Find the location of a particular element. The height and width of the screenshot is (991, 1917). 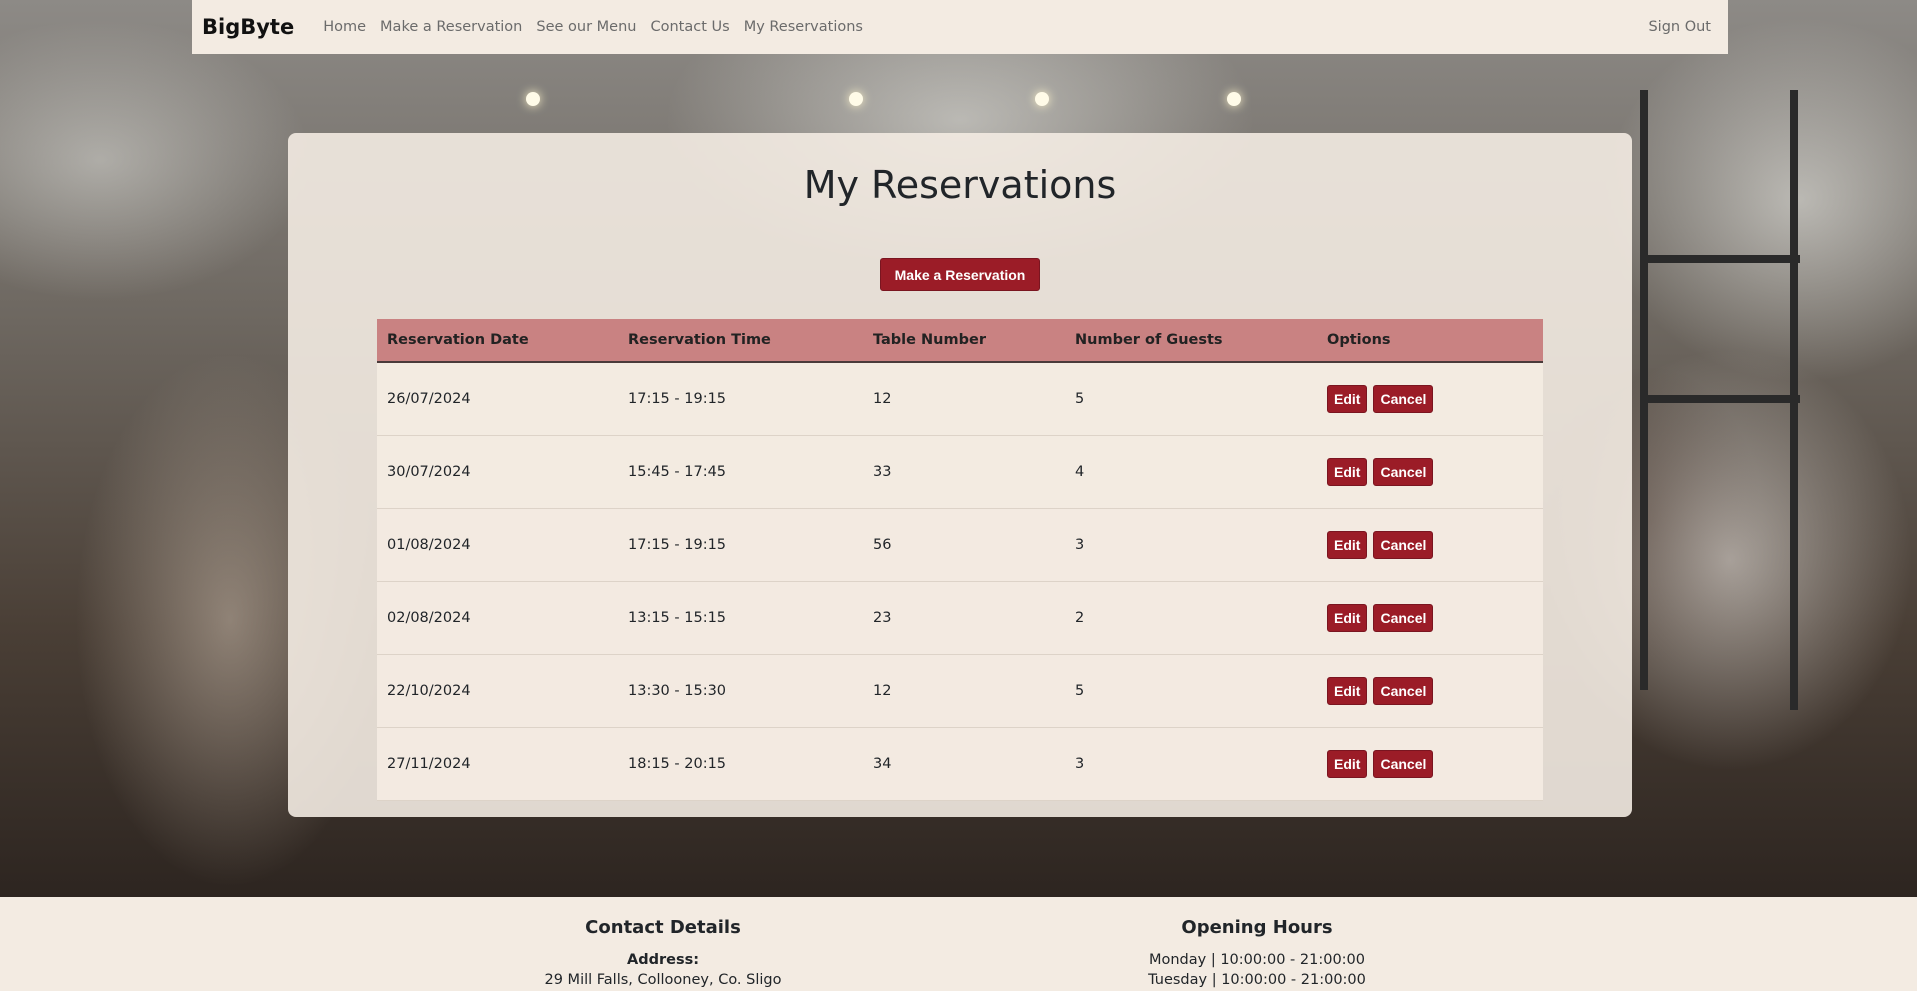

hours-line: Monday | 10:00:00 - 21:00:00 is located at coordinates (1257, 960).